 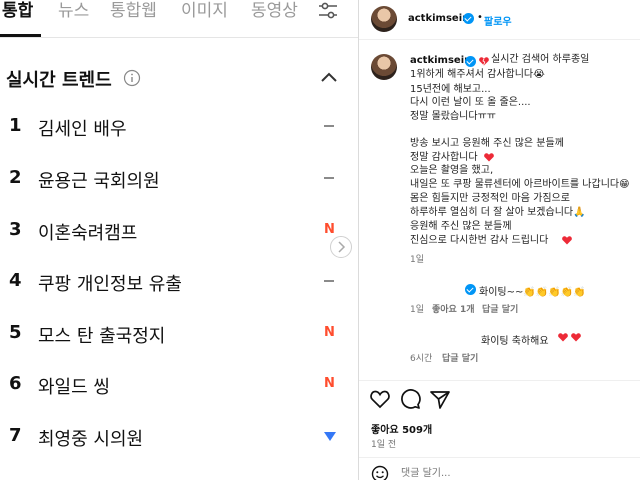 I want to click on trend-term: 와일드 씽, so click(x=74, y=386).